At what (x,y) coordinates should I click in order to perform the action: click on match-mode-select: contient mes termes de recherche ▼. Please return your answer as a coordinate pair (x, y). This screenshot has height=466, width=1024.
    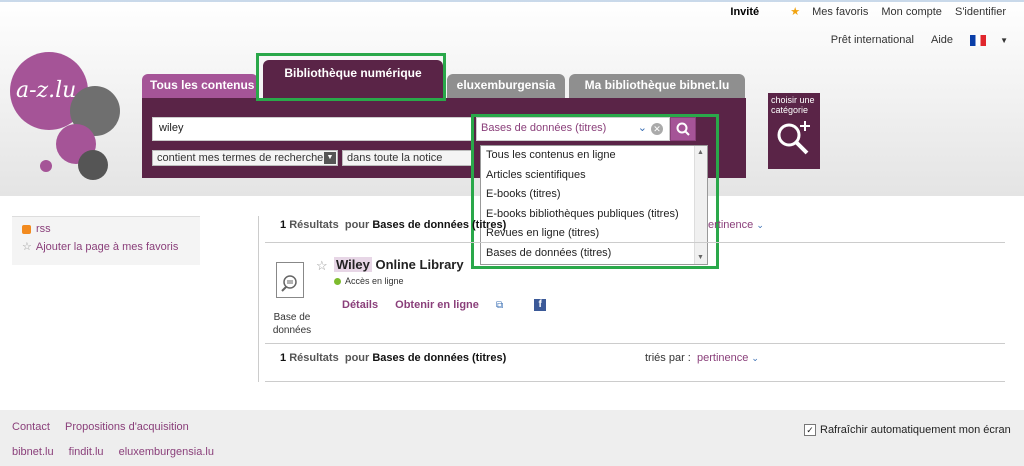
    Looking at the image, I should click on (245, 158).